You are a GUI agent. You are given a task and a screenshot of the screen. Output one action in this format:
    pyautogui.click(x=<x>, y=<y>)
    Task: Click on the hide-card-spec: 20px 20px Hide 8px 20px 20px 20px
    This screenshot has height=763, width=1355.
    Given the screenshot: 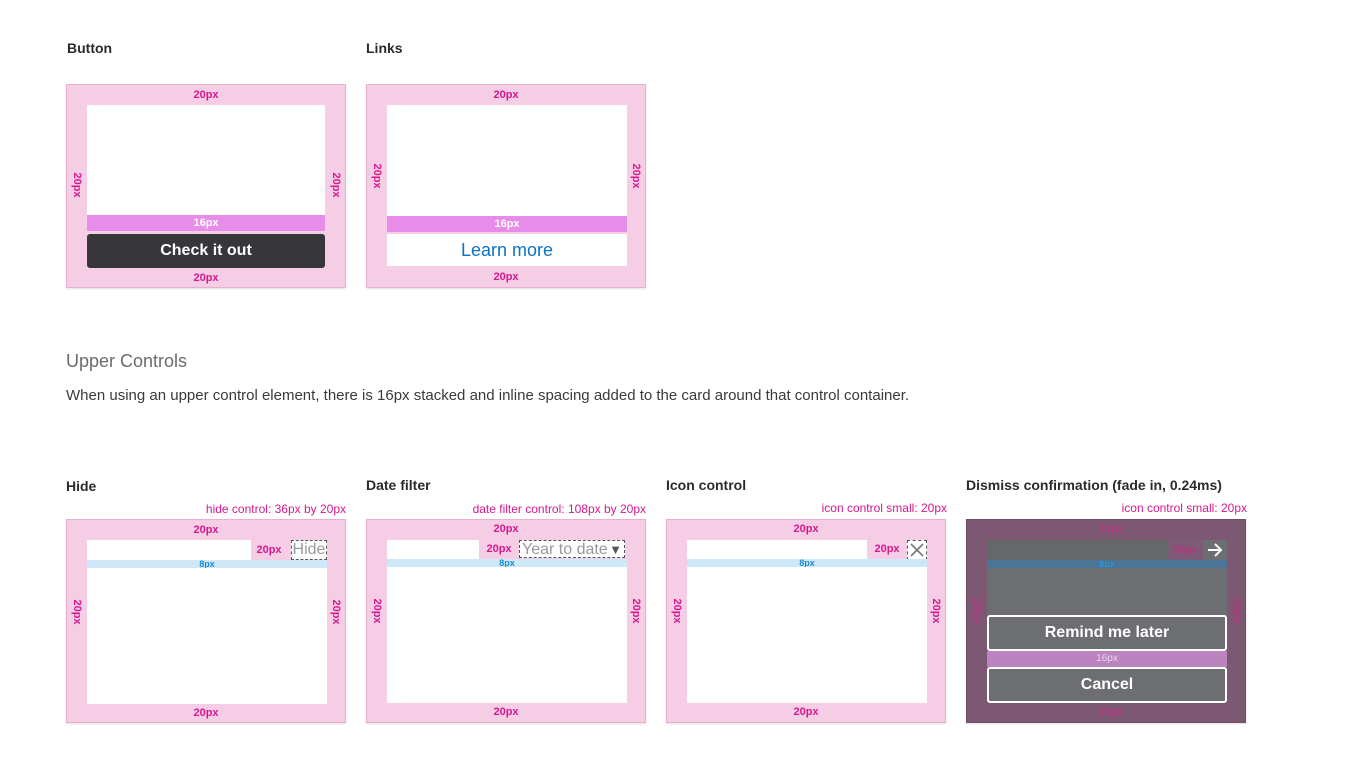 What is the action you would take?
    pyautogui.click(x=206, y=621)
    